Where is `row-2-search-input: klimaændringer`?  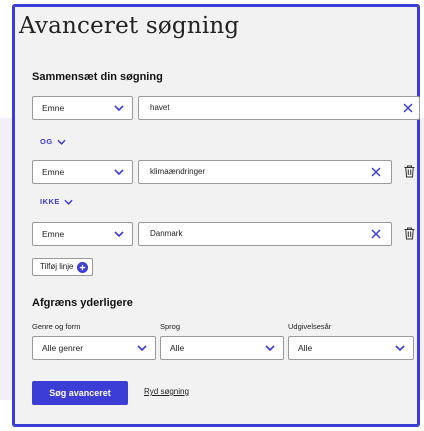 row-2-search-input: klimaændringer is located at coordinates (265, 172).